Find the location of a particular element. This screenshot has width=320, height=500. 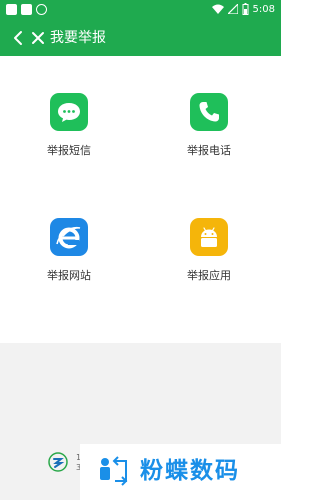

report-app-label: 举报应用 is located at coordinates (209, 275).